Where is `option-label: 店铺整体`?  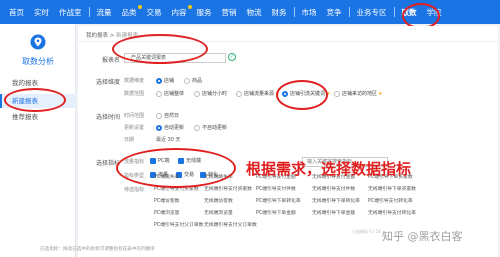 option-label: 店铺整体 is located at coordinates (174, 94).